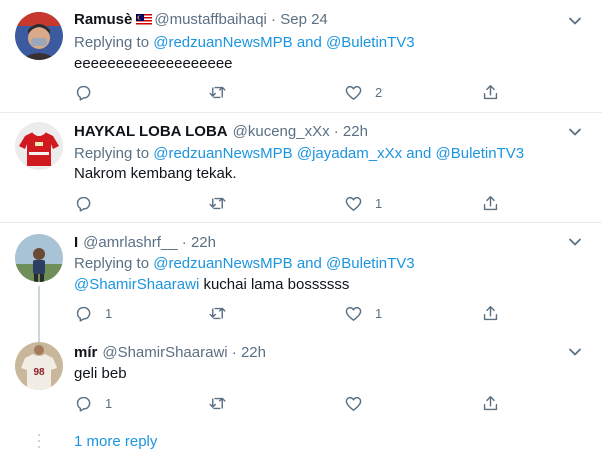 The height and width of the screenshot is (458, 602). I want to click on user-handle: @ShamirShaarawi, so click(164, 352).